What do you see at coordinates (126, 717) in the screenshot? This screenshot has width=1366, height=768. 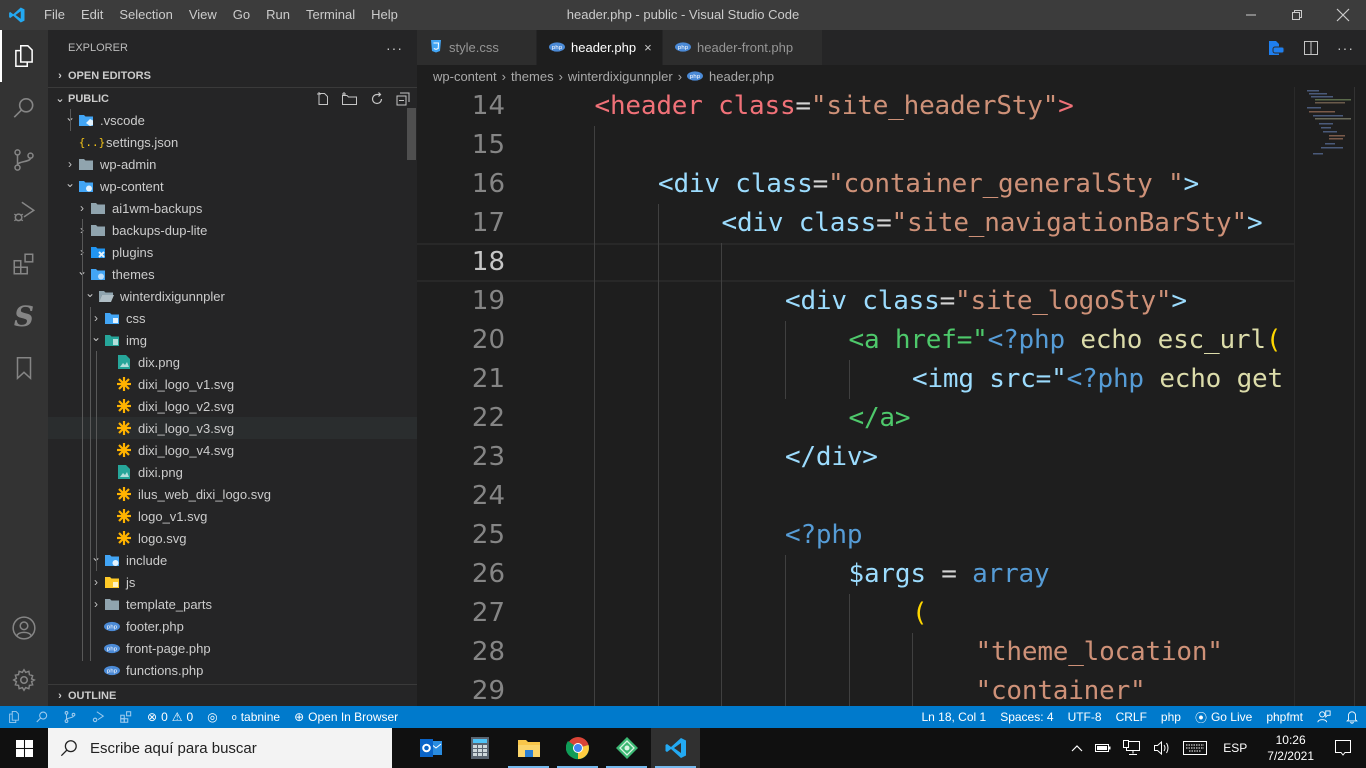 I see `status-extensions` at bounding box center [126, 717].